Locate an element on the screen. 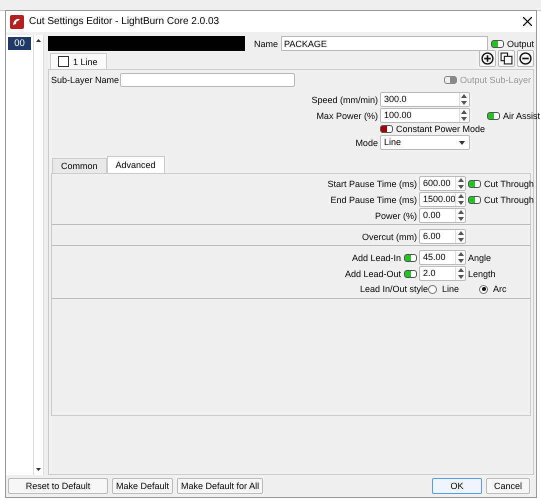 The height and width of the screenshot is (500, 541). spin-box: 1500.00 is located at coordinates (442, 199).